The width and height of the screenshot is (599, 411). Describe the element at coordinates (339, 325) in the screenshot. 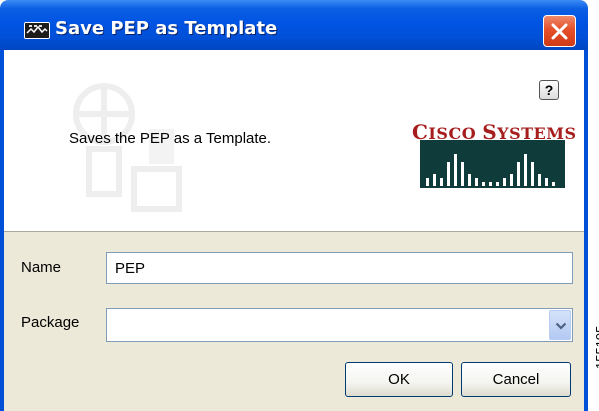

I see `package-select` at that location.